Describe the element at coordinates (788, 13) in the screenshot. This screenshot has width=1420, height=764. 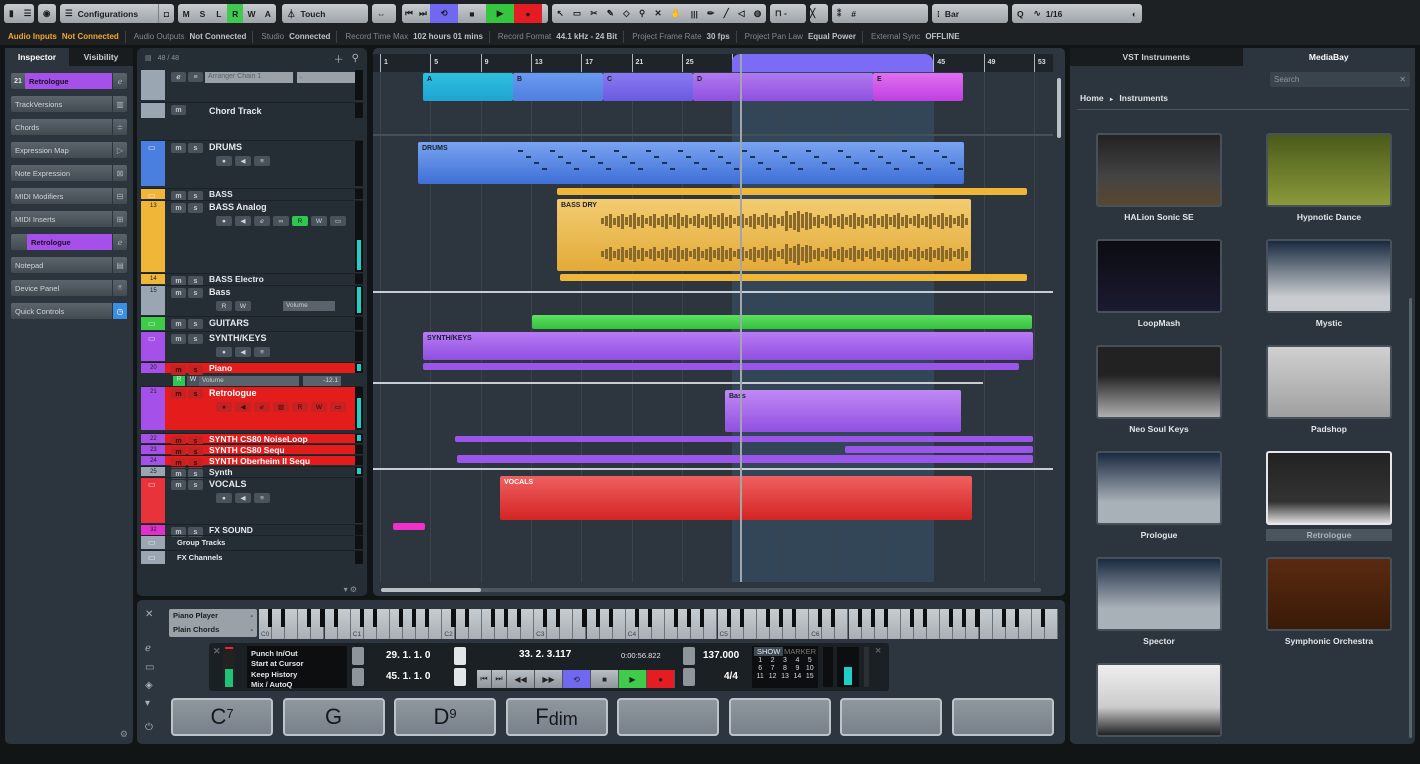
I see `nudge-select: ⊓ -` at that location.